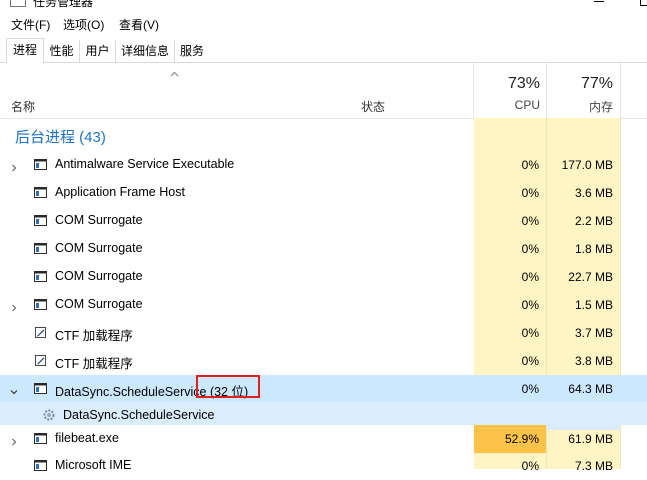 The height and width of the screenshot is (480, 647). What do you see at coordinates (323, 165) in the screenshot?
I see `process-row: Antimalware Service Executable 0% 177.0 MB` at bounding box center [323, 165].